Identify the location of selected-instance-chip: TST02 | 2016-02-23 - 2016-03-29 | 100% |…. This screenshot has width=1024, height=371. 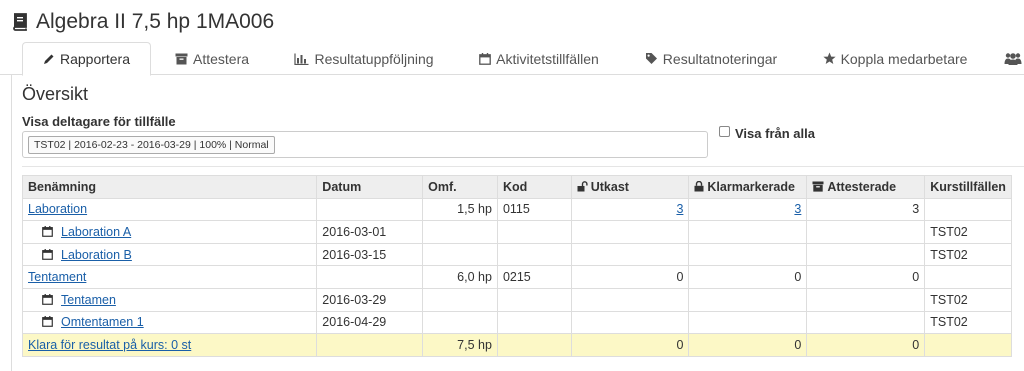
(151, 145).